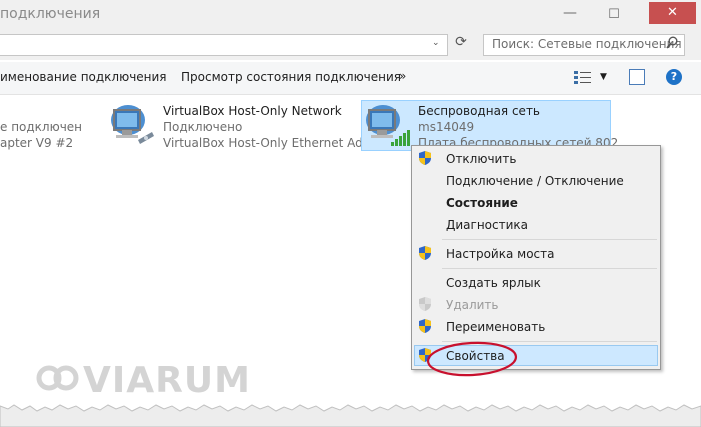 The height and width of the screenshot is (427, 701). I want to click on view-icon, so click(583, 77).